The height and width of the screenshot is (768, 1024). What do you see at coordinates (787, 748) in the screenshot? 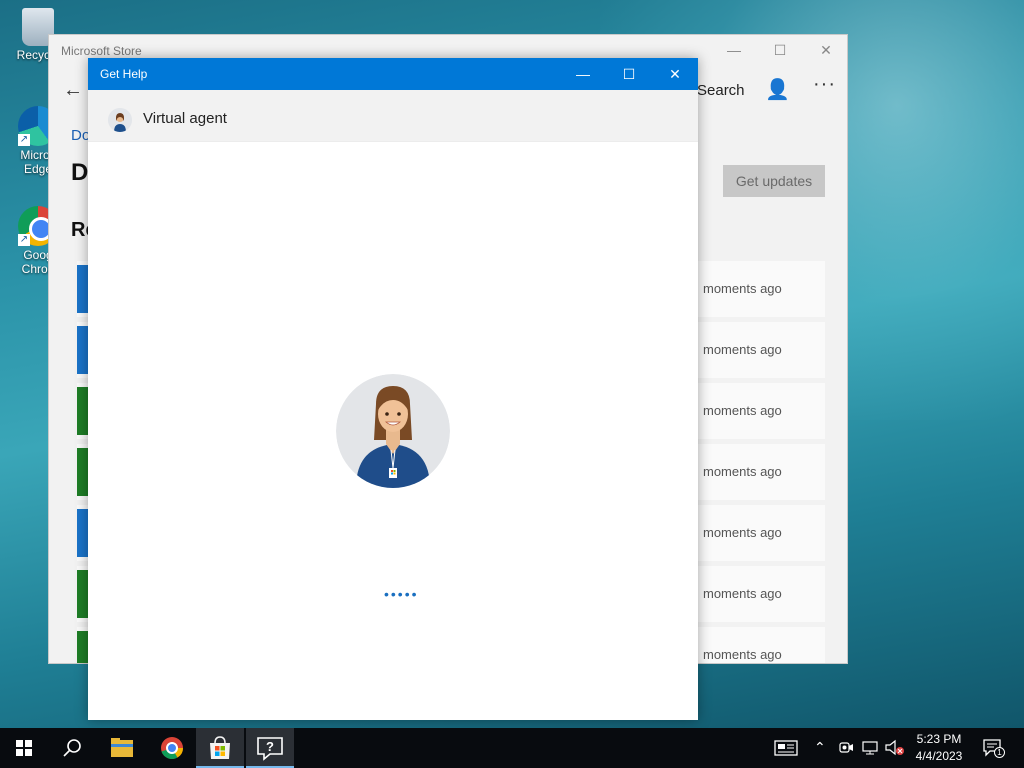
I see `news-widget-icon` at bounding box center [787, 748].